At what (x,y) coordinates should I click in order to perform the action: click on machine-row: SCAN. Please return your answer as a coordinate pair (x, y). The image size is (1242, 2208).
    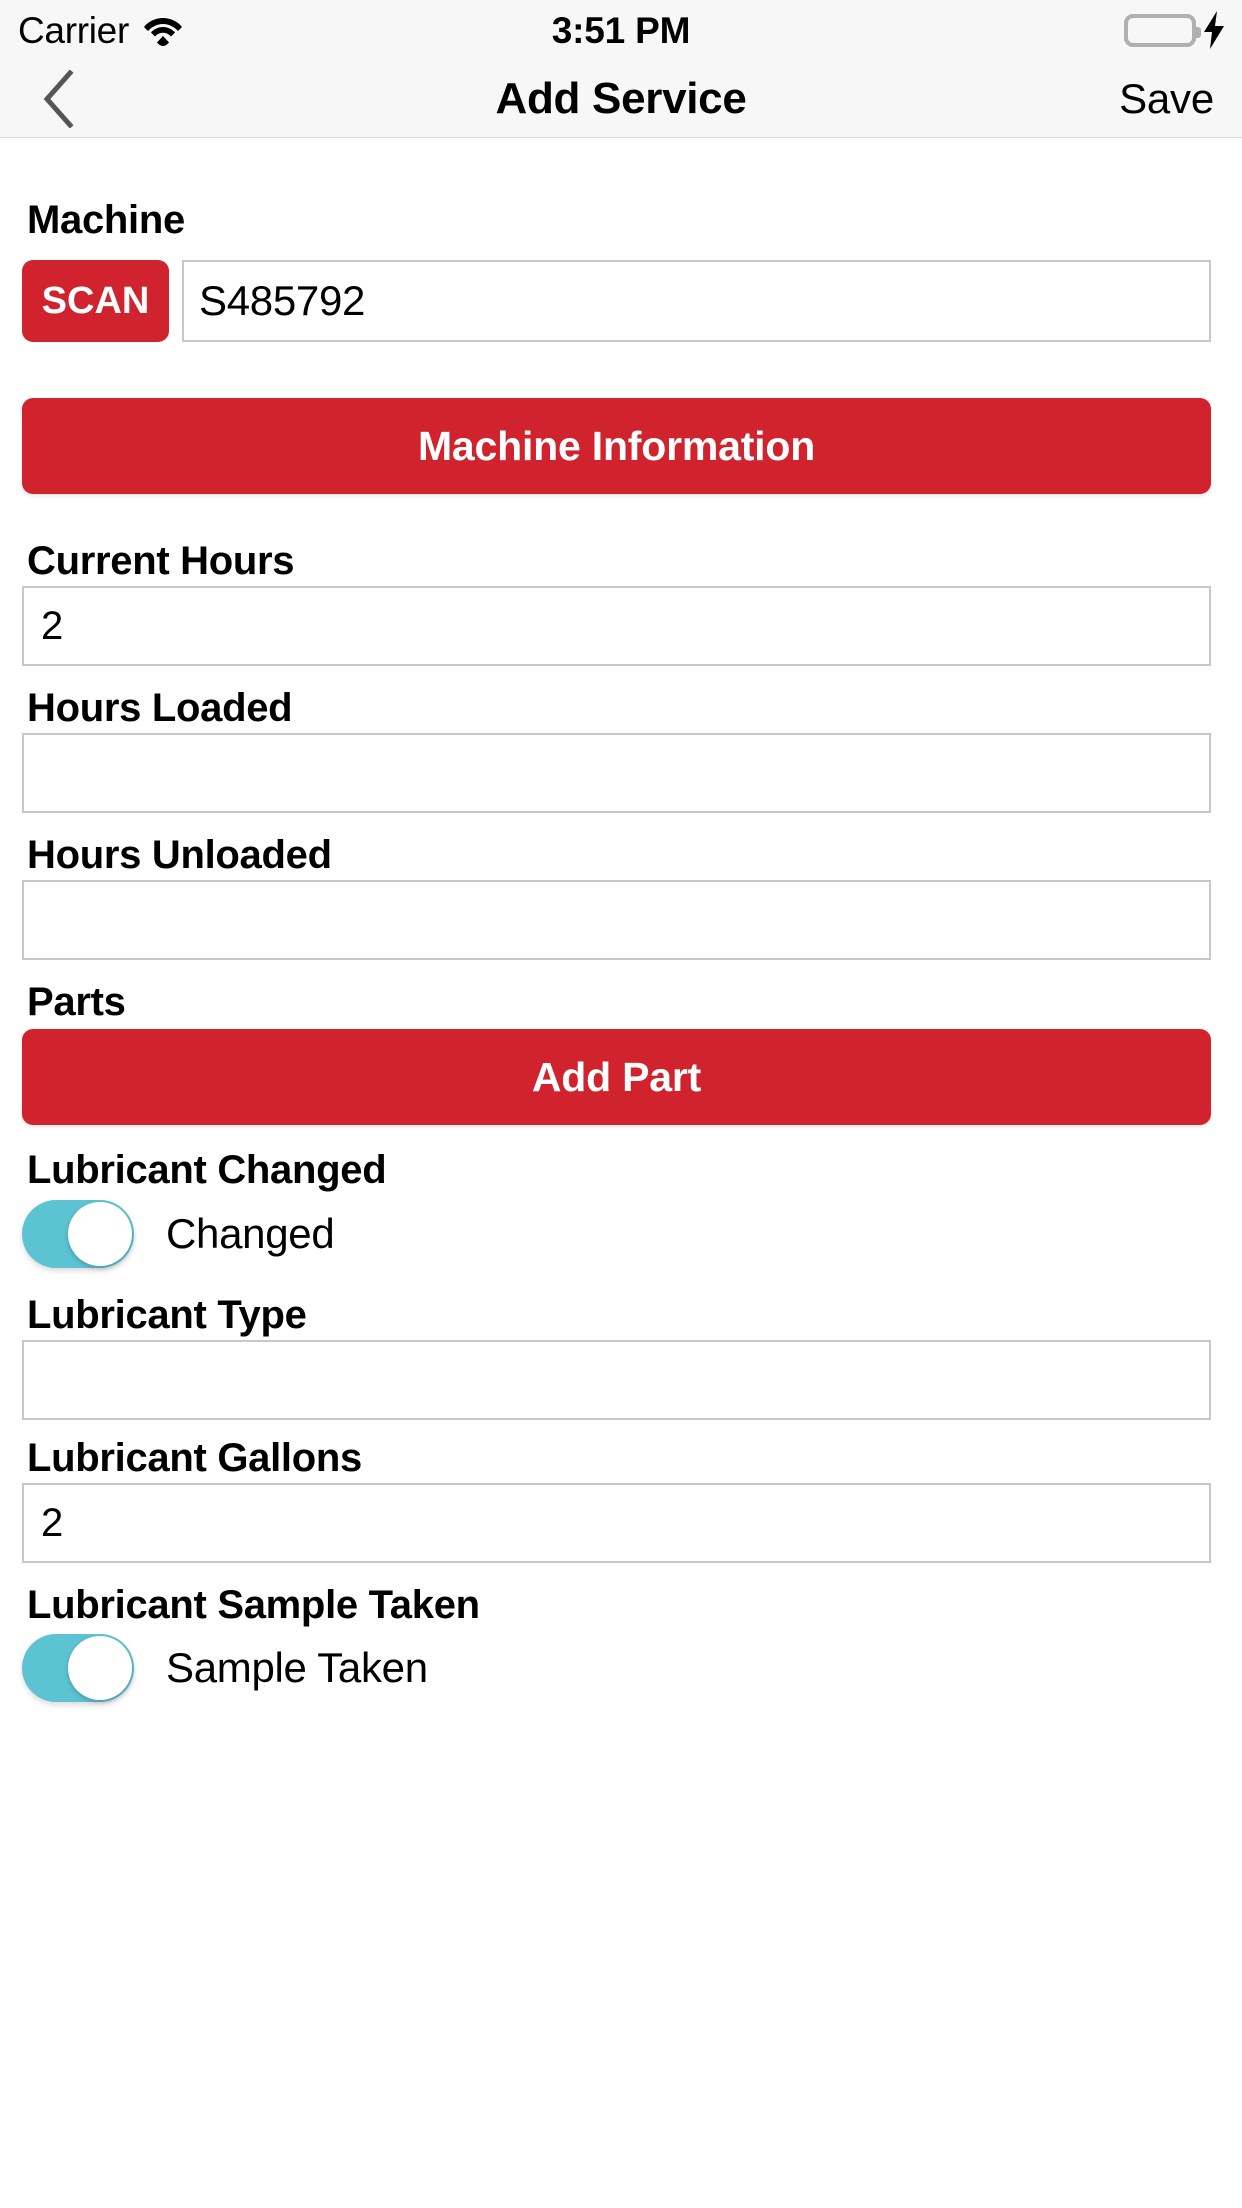
    Looking at the image, I should click on (616, 301).